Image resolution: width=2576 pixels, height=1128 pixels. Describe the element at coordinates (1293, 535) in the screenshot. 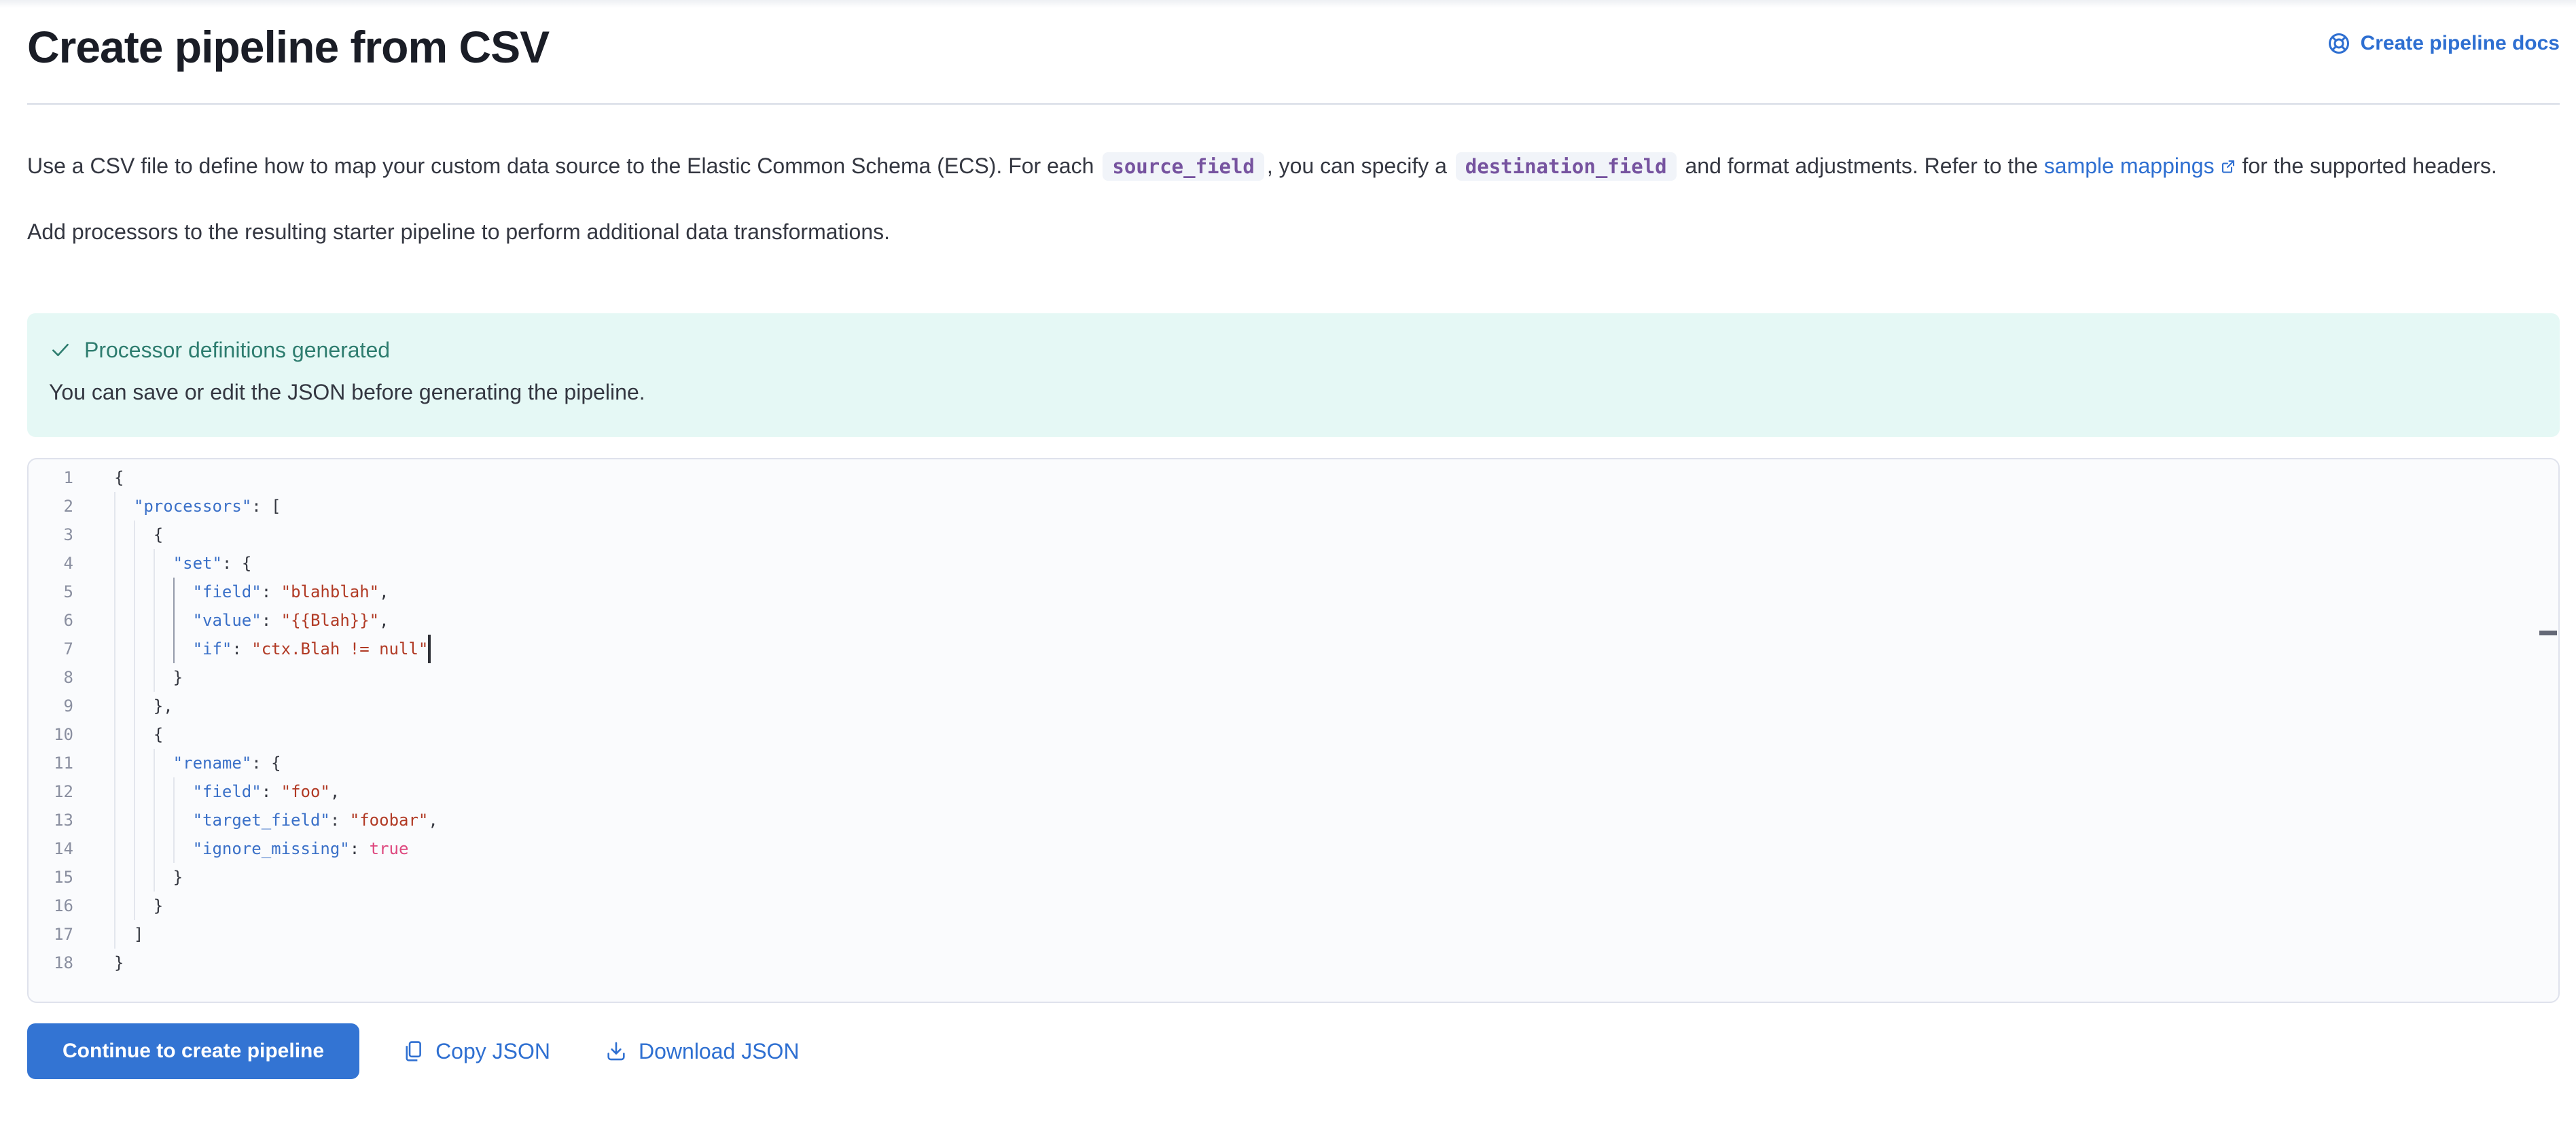

I see `code-line-3: 3{` at that location.